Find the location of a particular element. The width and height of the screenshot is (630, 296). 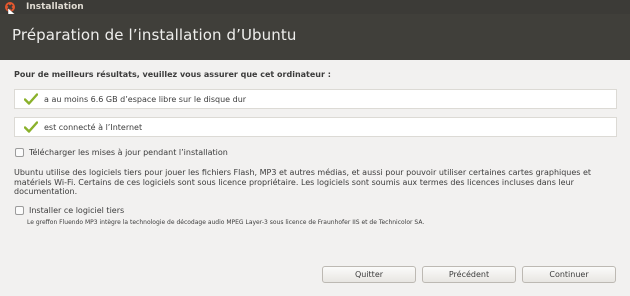

install-third-party-label: Installer ce logiciel tiers is located at coordinates (76, 210).